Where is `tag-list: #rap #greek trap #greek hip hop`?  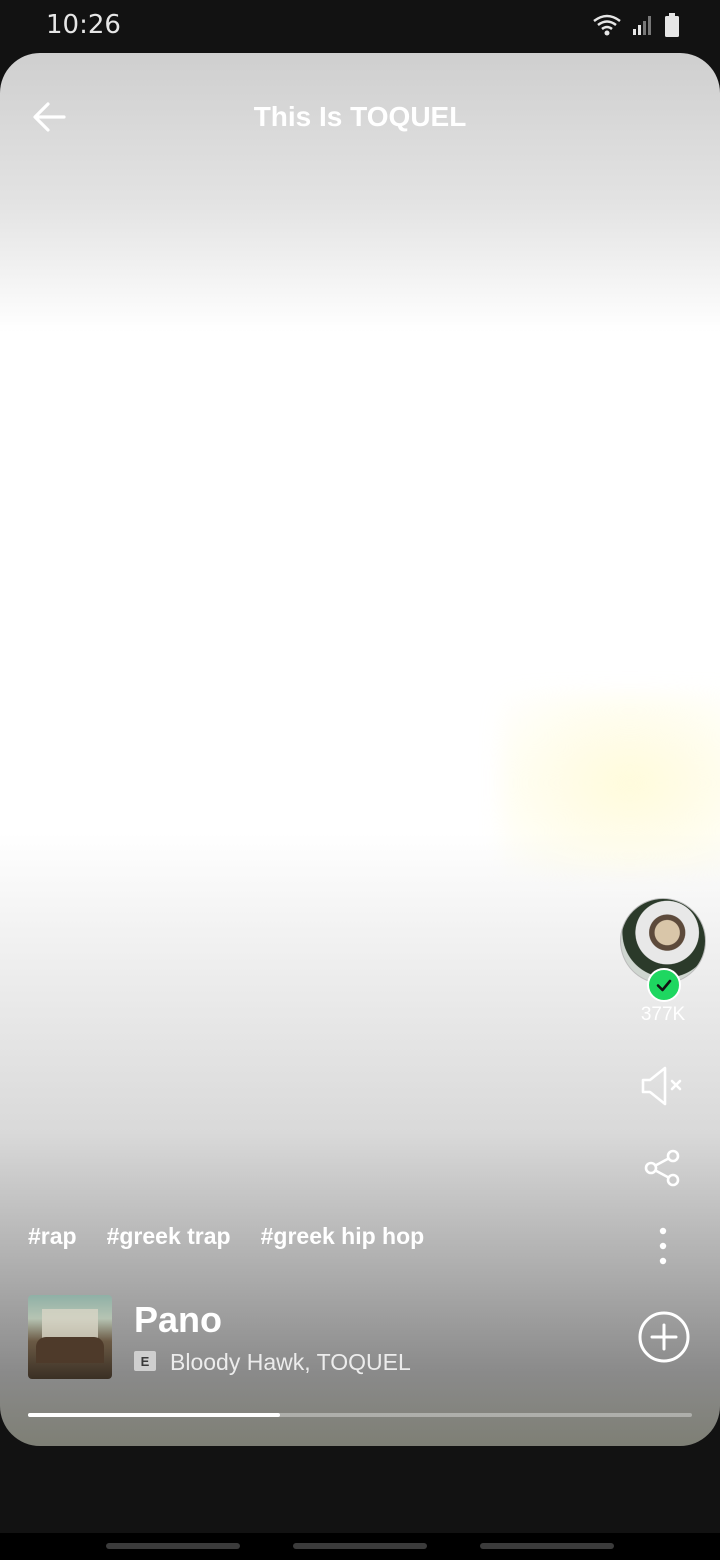
tag-list: #rap #greek trap #greek hip hop is located at coordinates (226, 1236).